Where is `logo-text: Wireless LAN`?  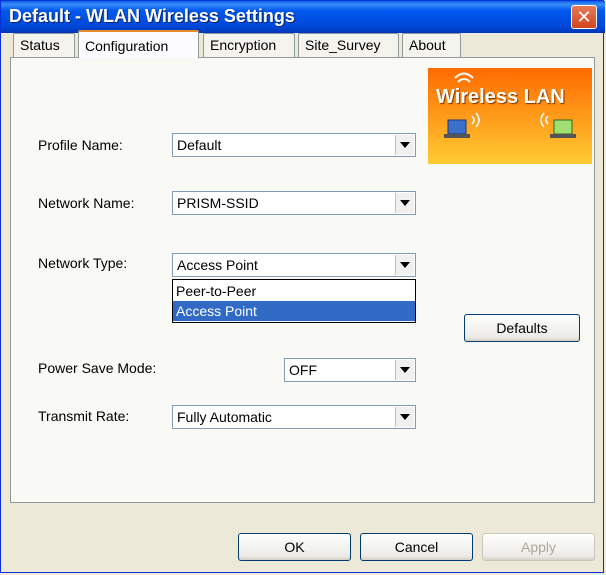
logo-text: Wireless LAN is located at coordinates (500, 97).